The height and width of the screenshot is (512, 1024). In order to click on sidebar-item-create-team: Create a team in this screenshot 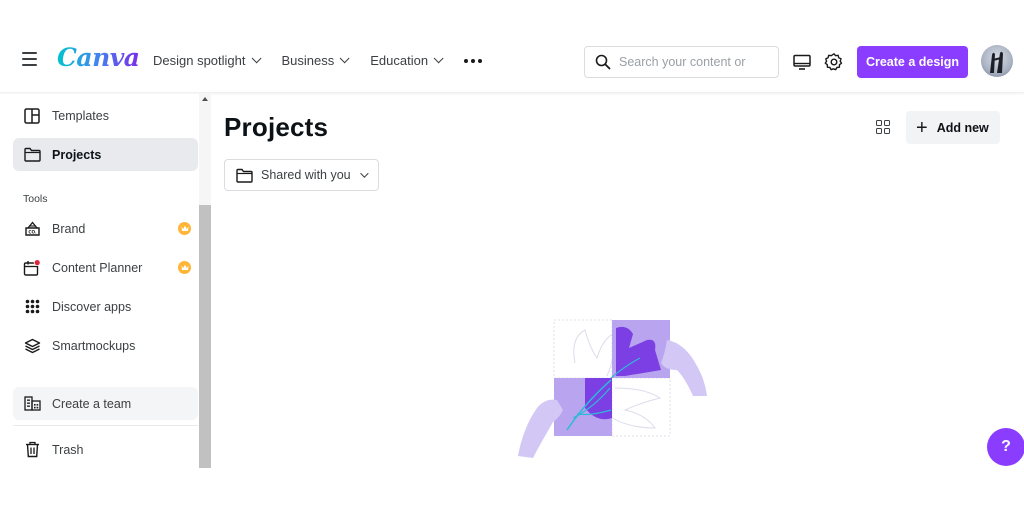, I will do `click(105, 403)`.